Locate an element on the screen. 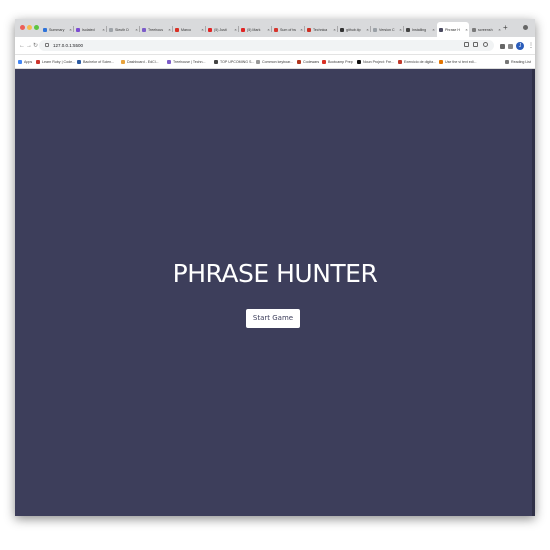  url-text: 127.0.0.1:5500 is located at coordinates (68, 45).